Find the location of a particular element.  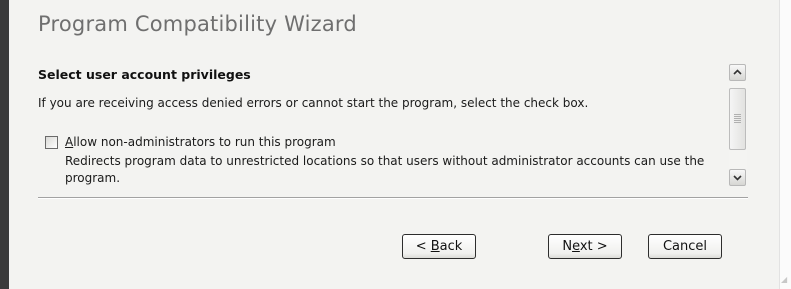

back-button: < Back is located at coordinates (439, 246).